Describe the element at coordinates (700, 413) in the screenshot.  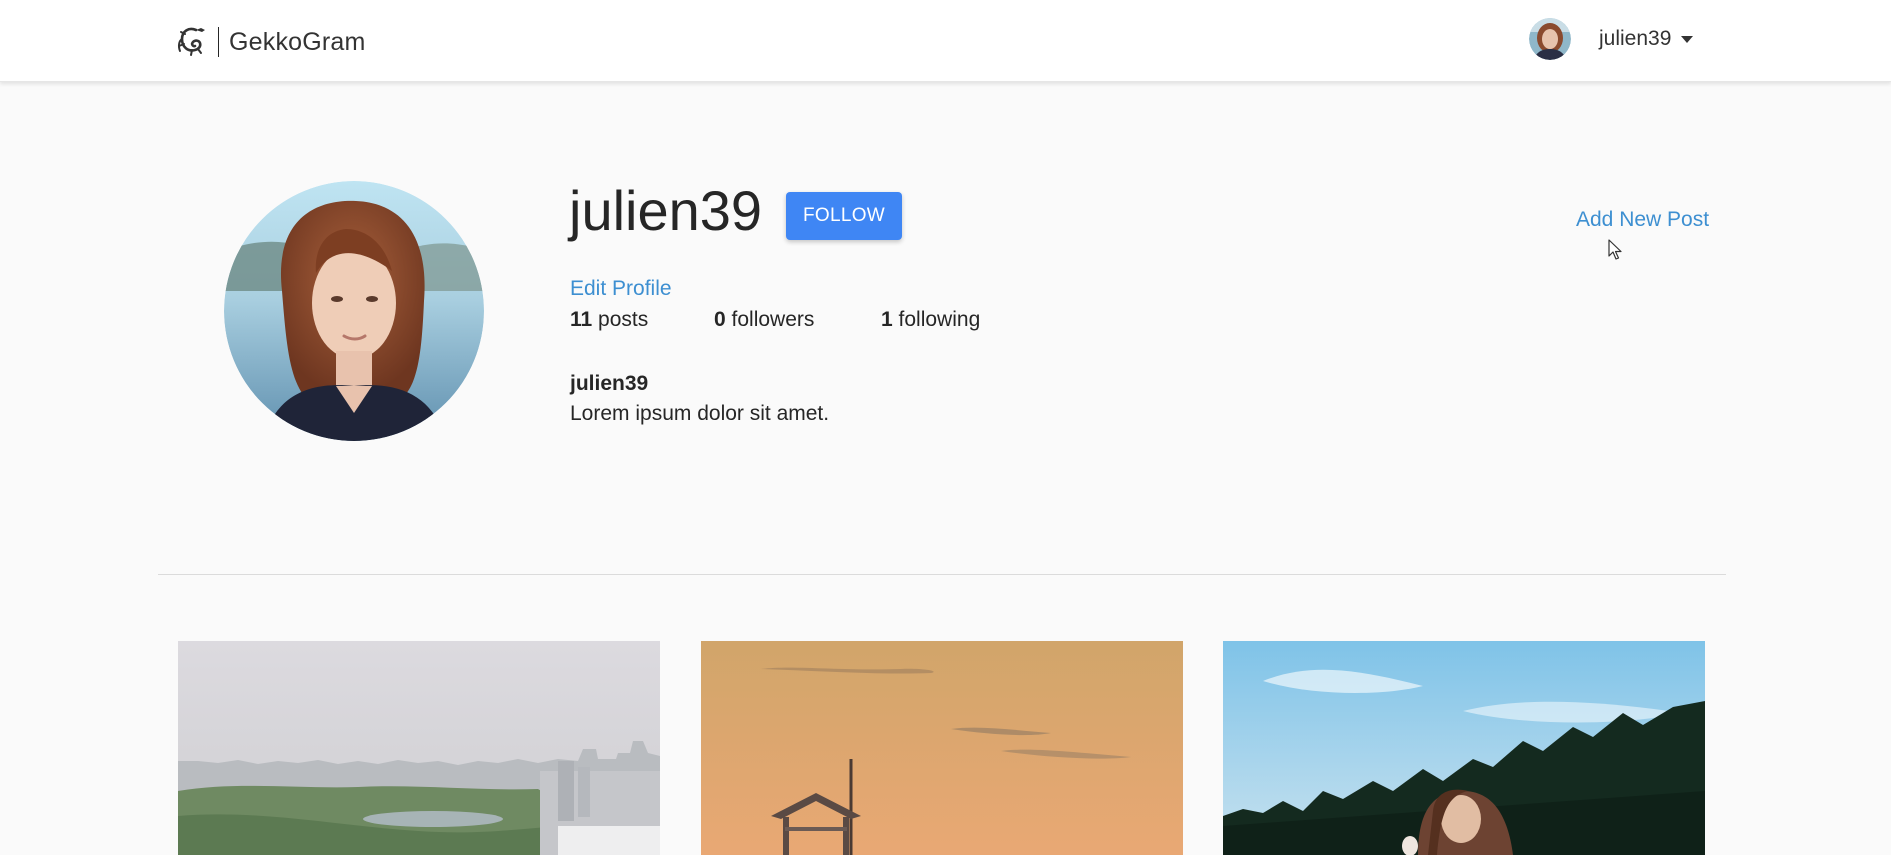
I see `bio-text: Lorem ipsum dolor sit amet.` at that location.